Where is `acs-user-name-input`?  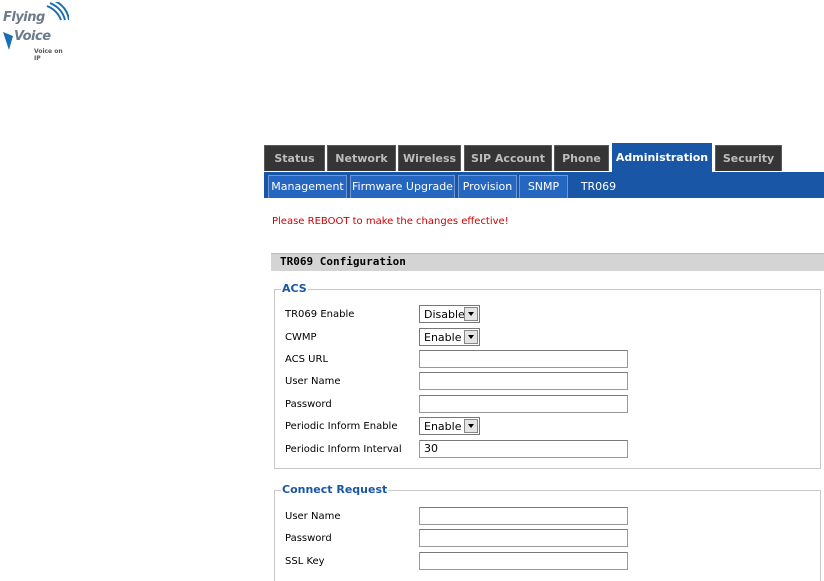 acs-user-name-input is located at coordinates (523, 381).